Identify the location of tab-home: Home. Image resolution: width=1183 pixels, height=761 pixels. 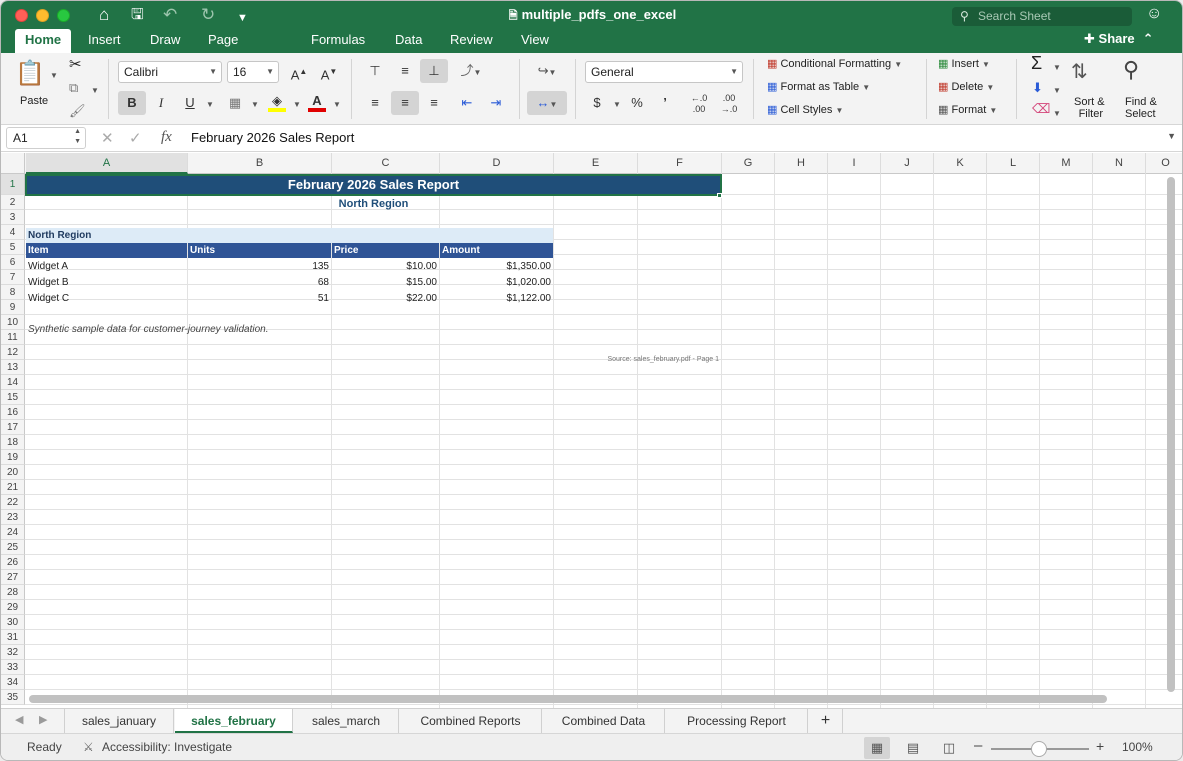
(43, 41).